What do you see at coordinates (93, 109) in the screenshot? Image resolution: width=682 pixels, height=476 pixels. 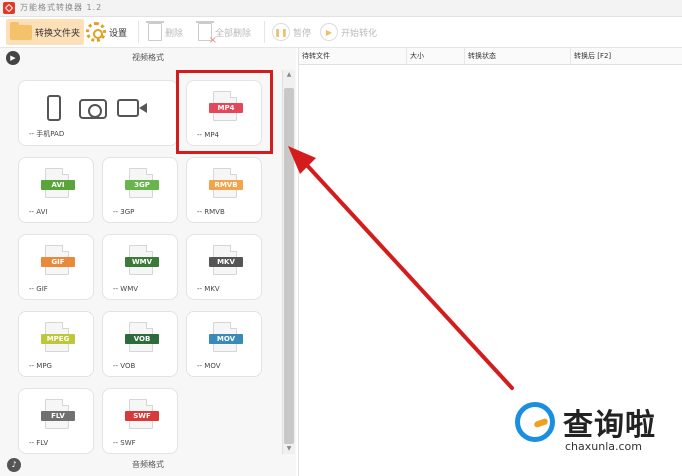 I see `camera-icon` at bounding box center [93, 109].